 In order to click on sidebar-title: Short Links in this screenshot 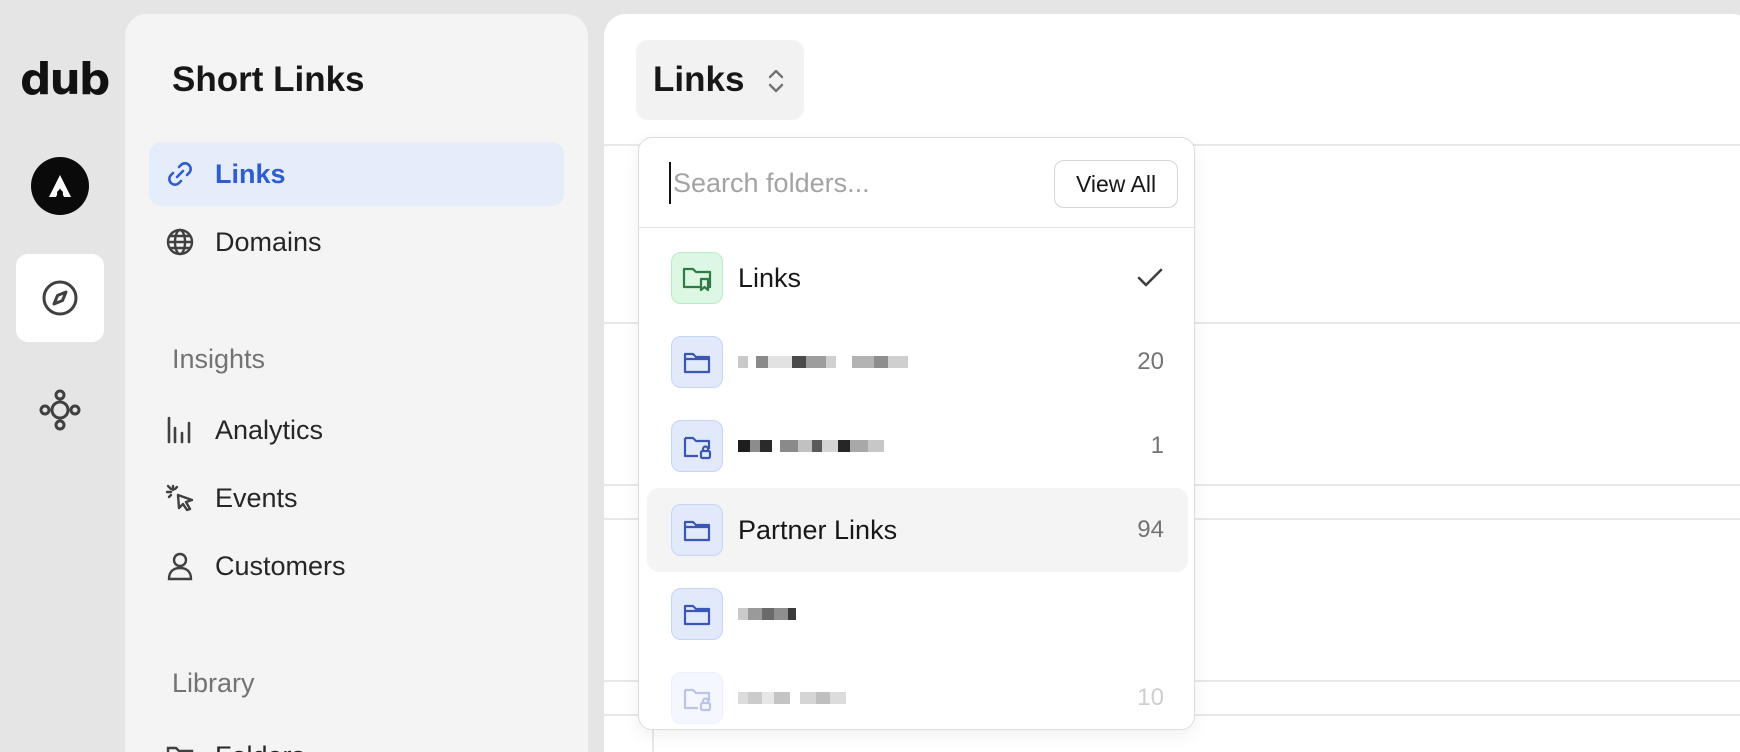, I will do `click(268, 79)`.